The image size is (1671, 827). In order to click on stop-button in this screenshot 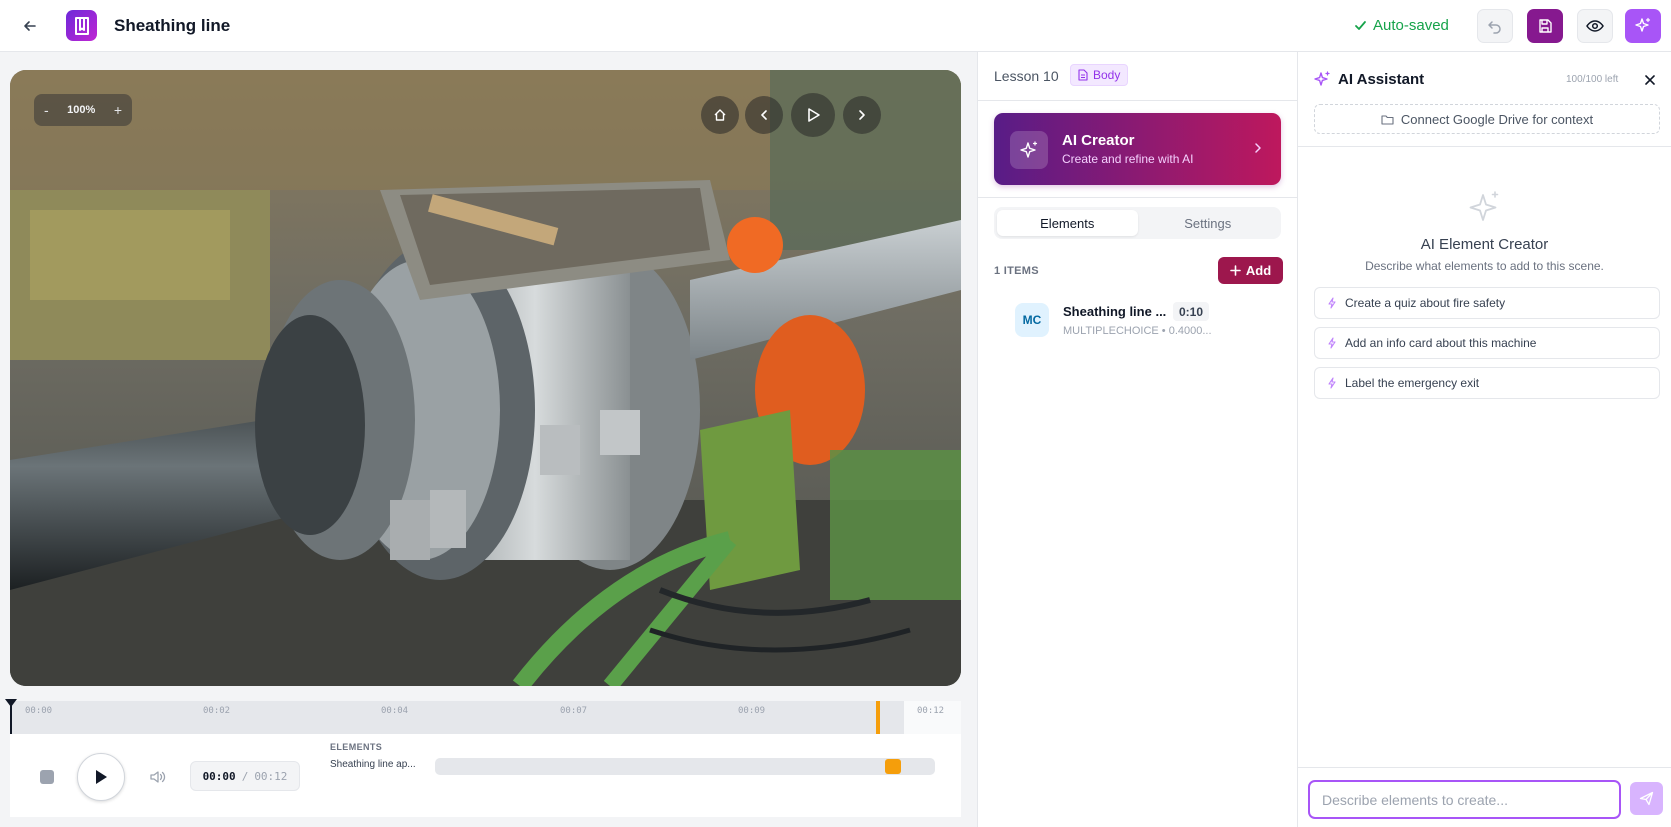, I will do `click(47, 777)`.